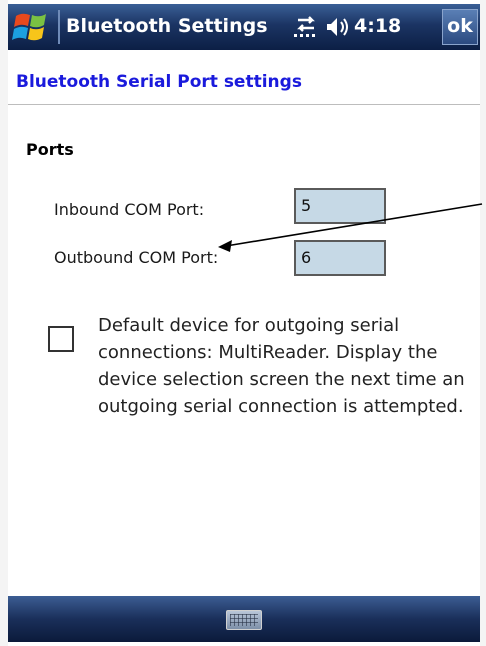  I want to click on keyboard-icon, so click(244, 620).